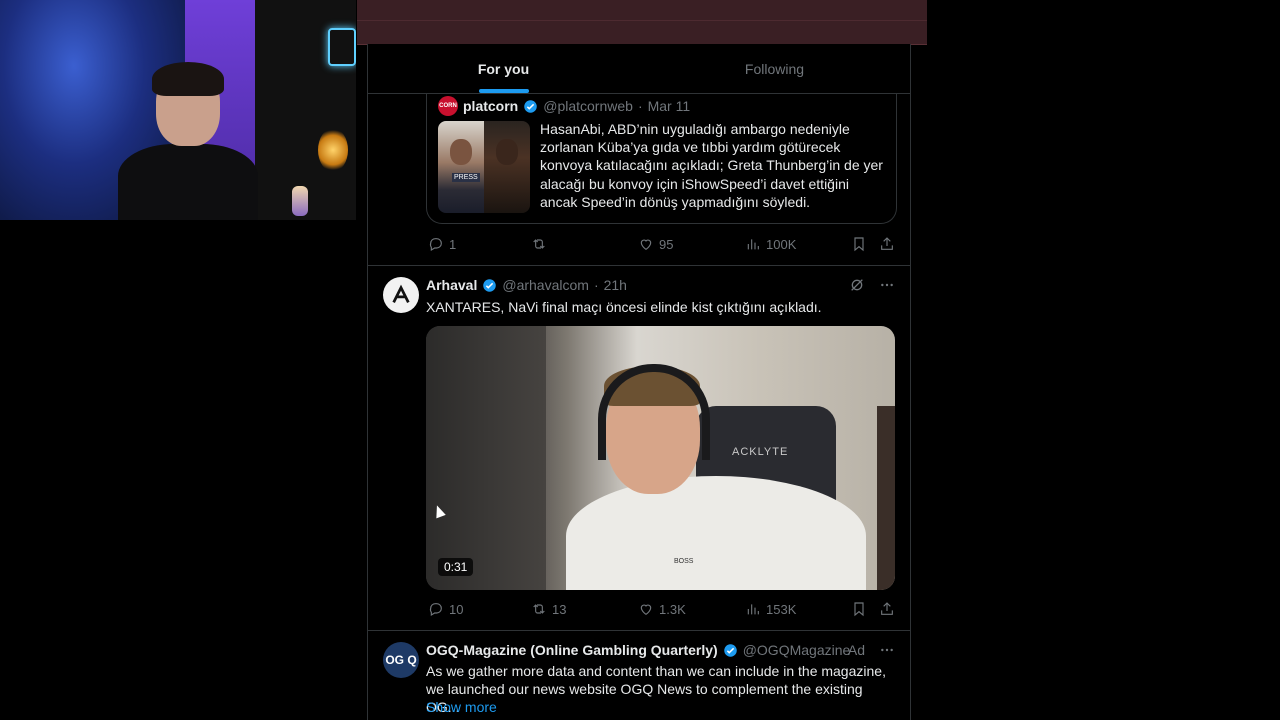 The width and height of the screenshot is (1280, 720). Describe the element at coordinates (300, 201) in the screenshot. I see `webcam-figurine` at that location.